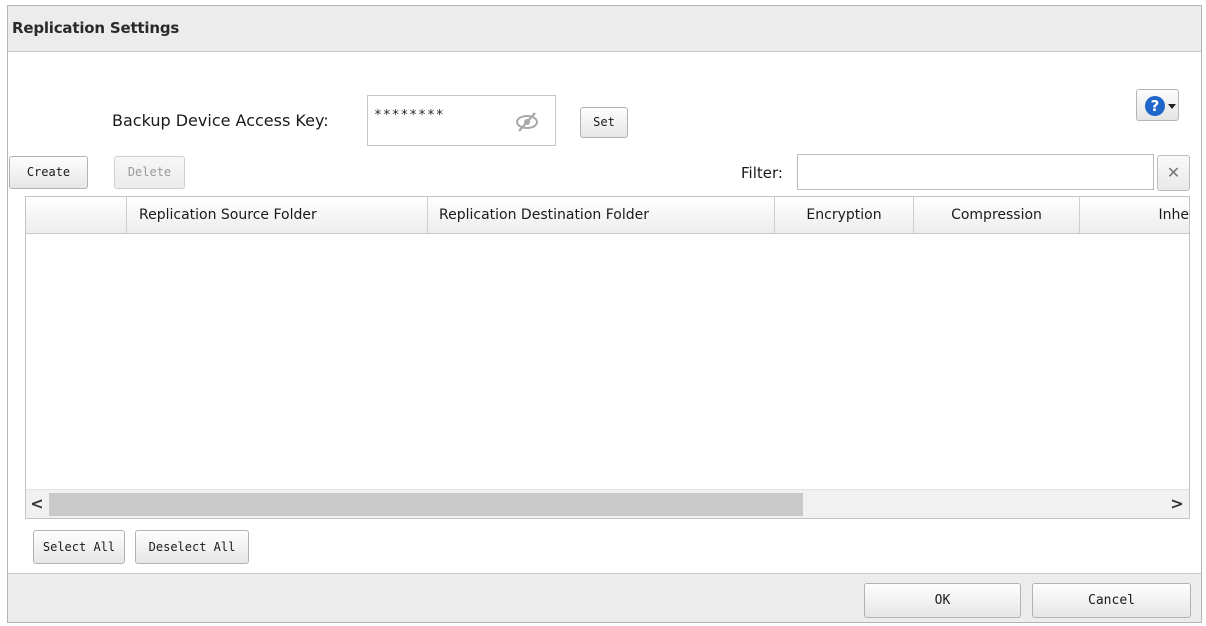 The image size is (1206, 626). Describe the element at coordinates (601, 215) in the screenshot. I see `column-header-destination-folder: Replication Destination Folder` at that location.